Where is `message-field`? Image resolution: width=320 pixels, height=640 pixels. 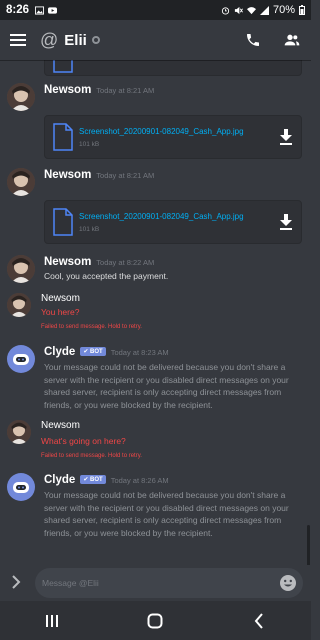 message-field is located at coordinates (169, 583).